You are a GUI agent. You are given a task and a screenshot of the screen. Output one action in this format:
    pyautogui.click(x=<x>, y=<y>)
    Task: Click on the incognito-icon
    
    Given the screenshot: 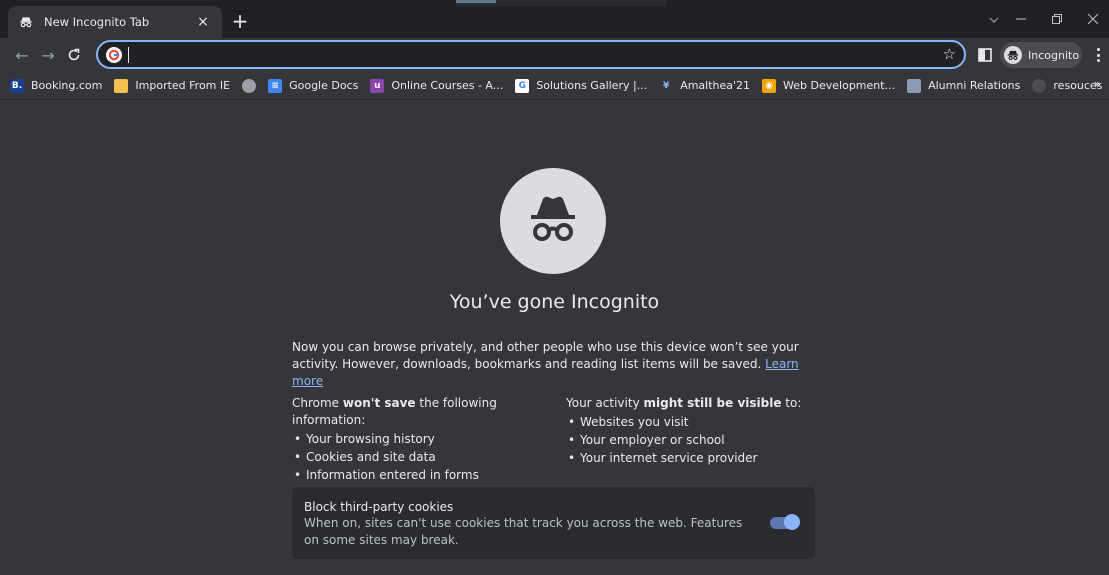 What is the action you would take?
    pyautogui.click(x=26, y=22)
    